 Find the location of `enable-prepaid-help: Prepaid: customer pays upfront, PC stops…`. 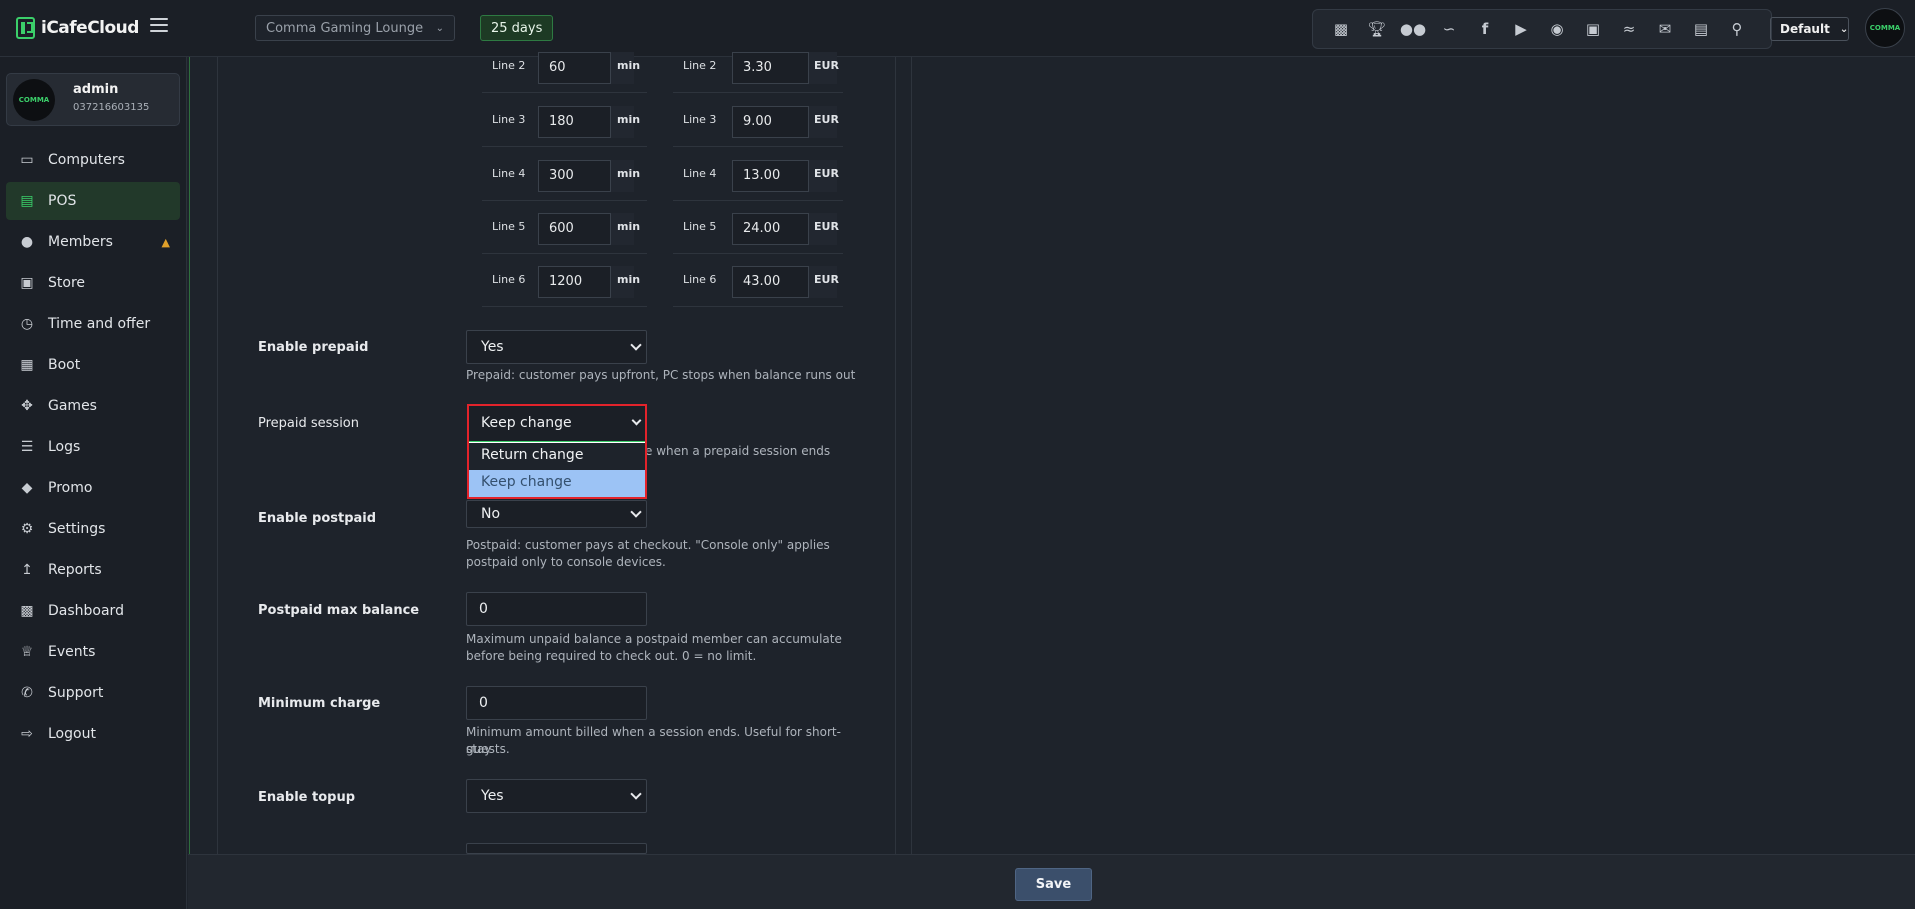

enable-prepaid-help: Prepaid: customer pays upfront, PC stops… is located at coordinates (661, 375).